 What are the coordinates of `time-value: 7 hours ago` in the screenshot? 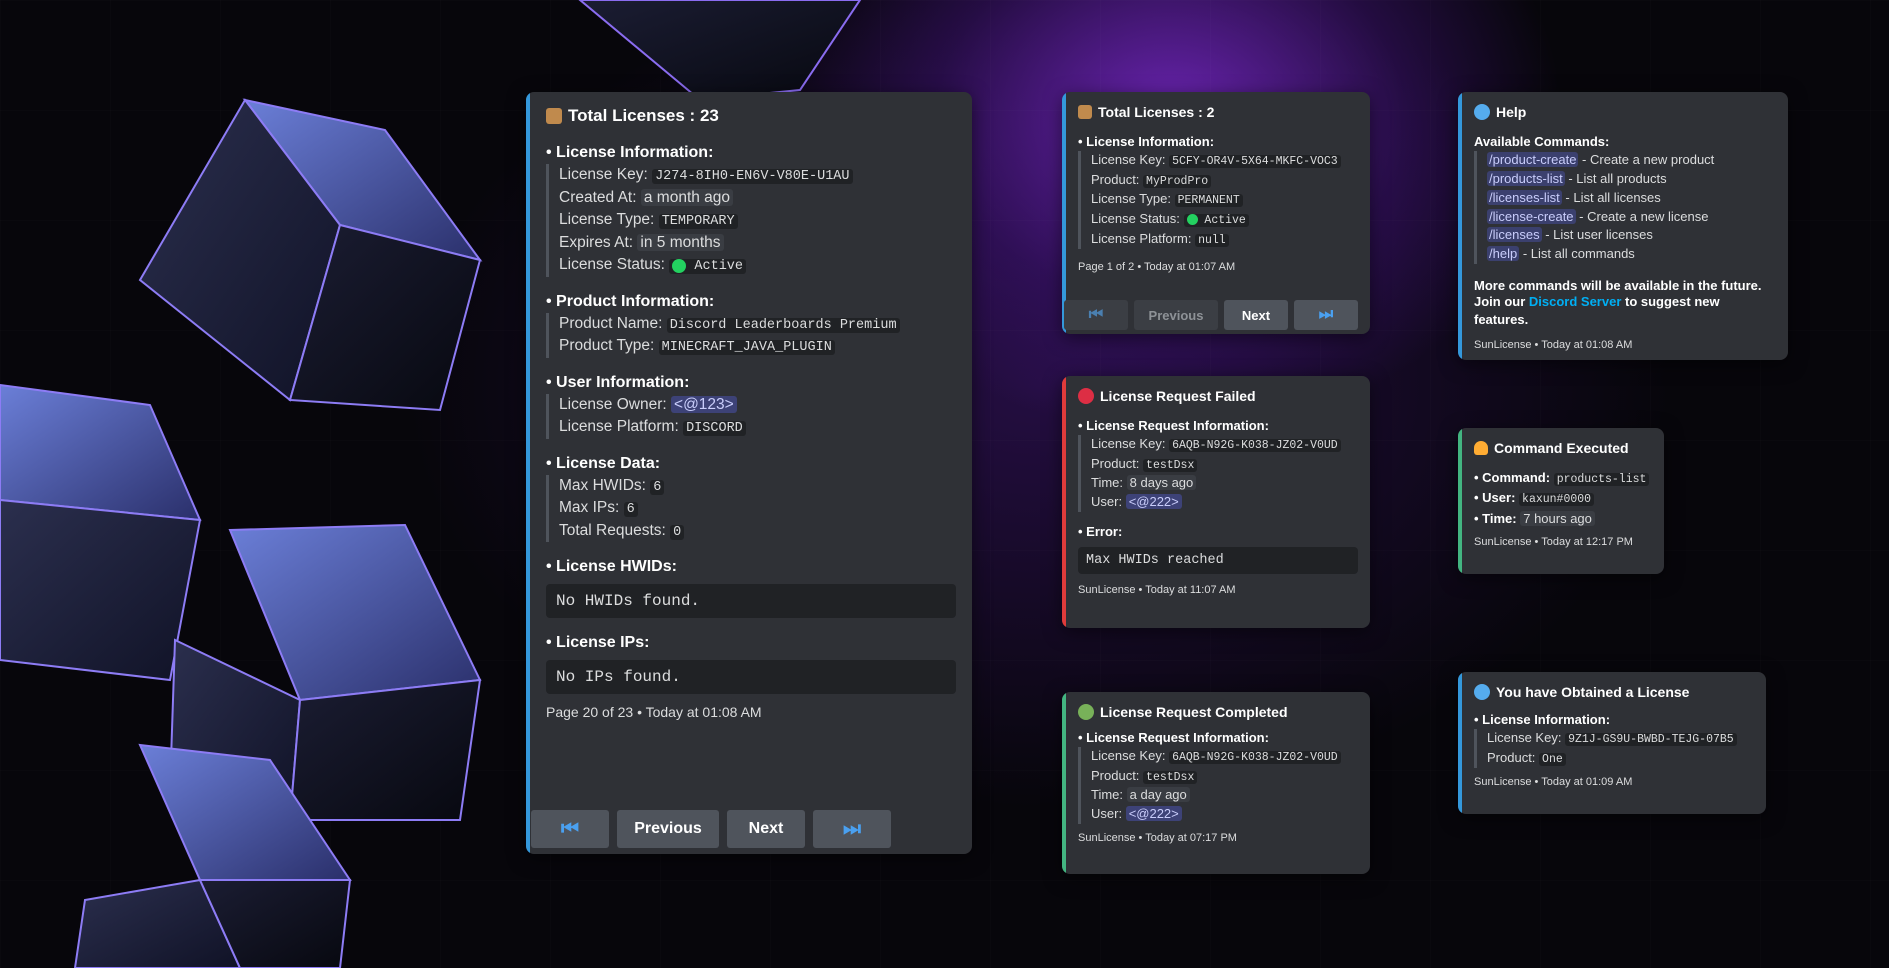 It's located at (1557, 518).